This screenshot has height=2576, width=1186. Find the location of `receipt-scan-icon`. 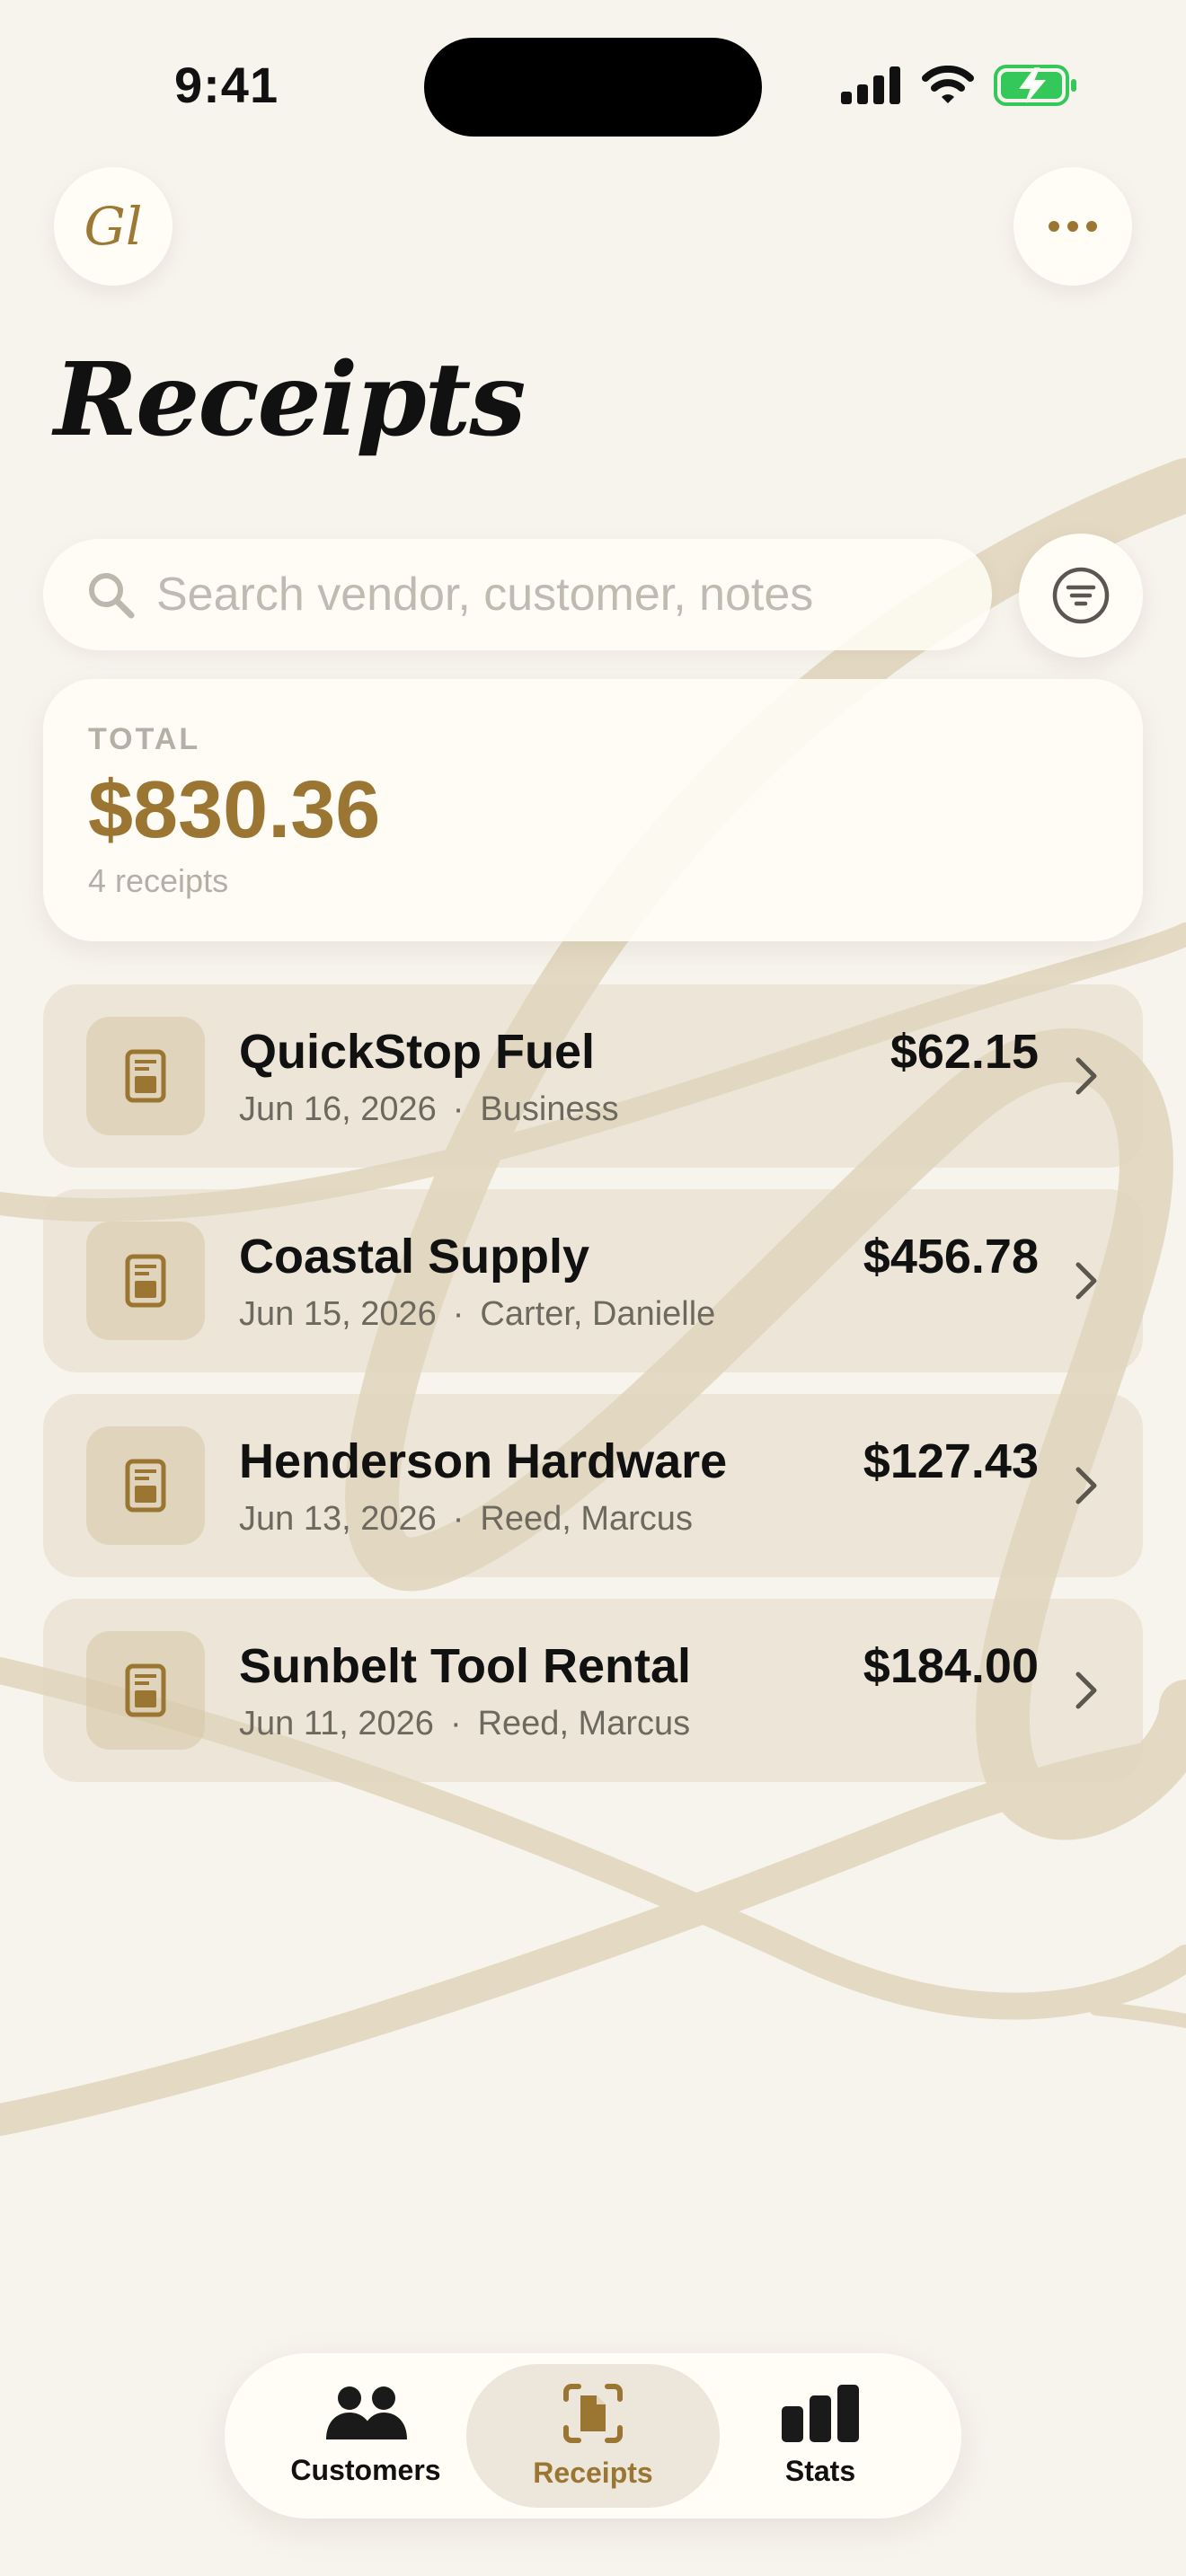

receipt-scan-icon is located at coordinates (593, 2413).